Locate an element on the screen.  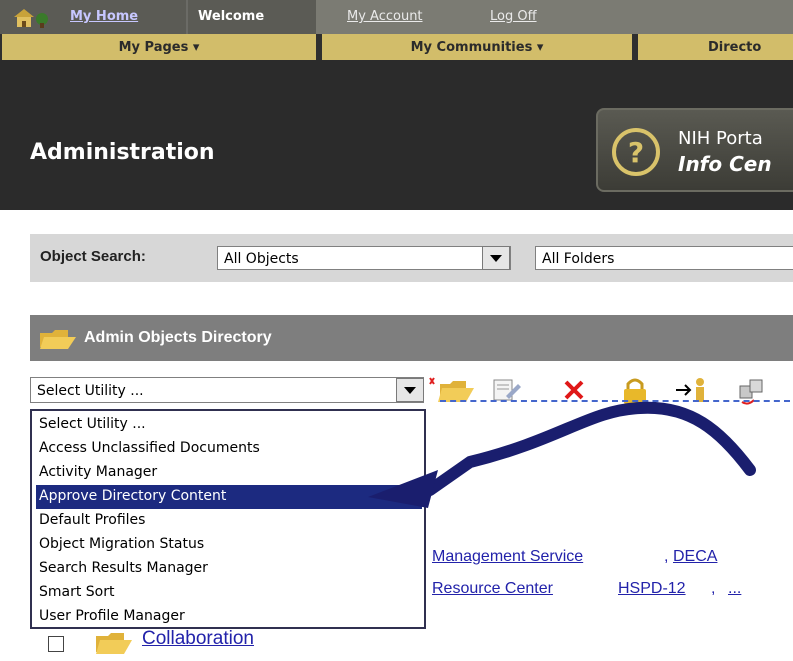
folder-open-icon is located at coordinates (58, 339).